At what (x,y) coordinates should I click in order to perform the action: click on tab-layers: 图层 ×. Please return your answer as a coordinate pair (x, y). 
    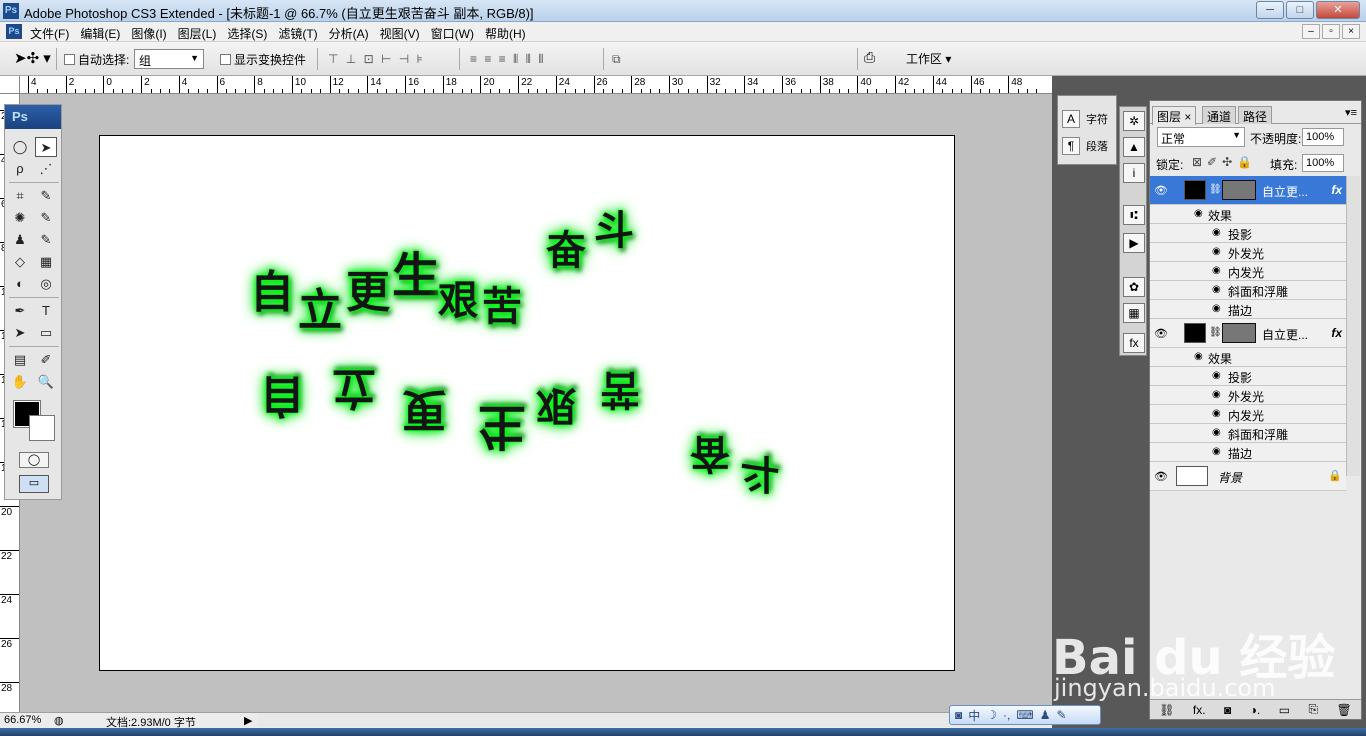
    Looking at the image, I should click on (1174, 115).